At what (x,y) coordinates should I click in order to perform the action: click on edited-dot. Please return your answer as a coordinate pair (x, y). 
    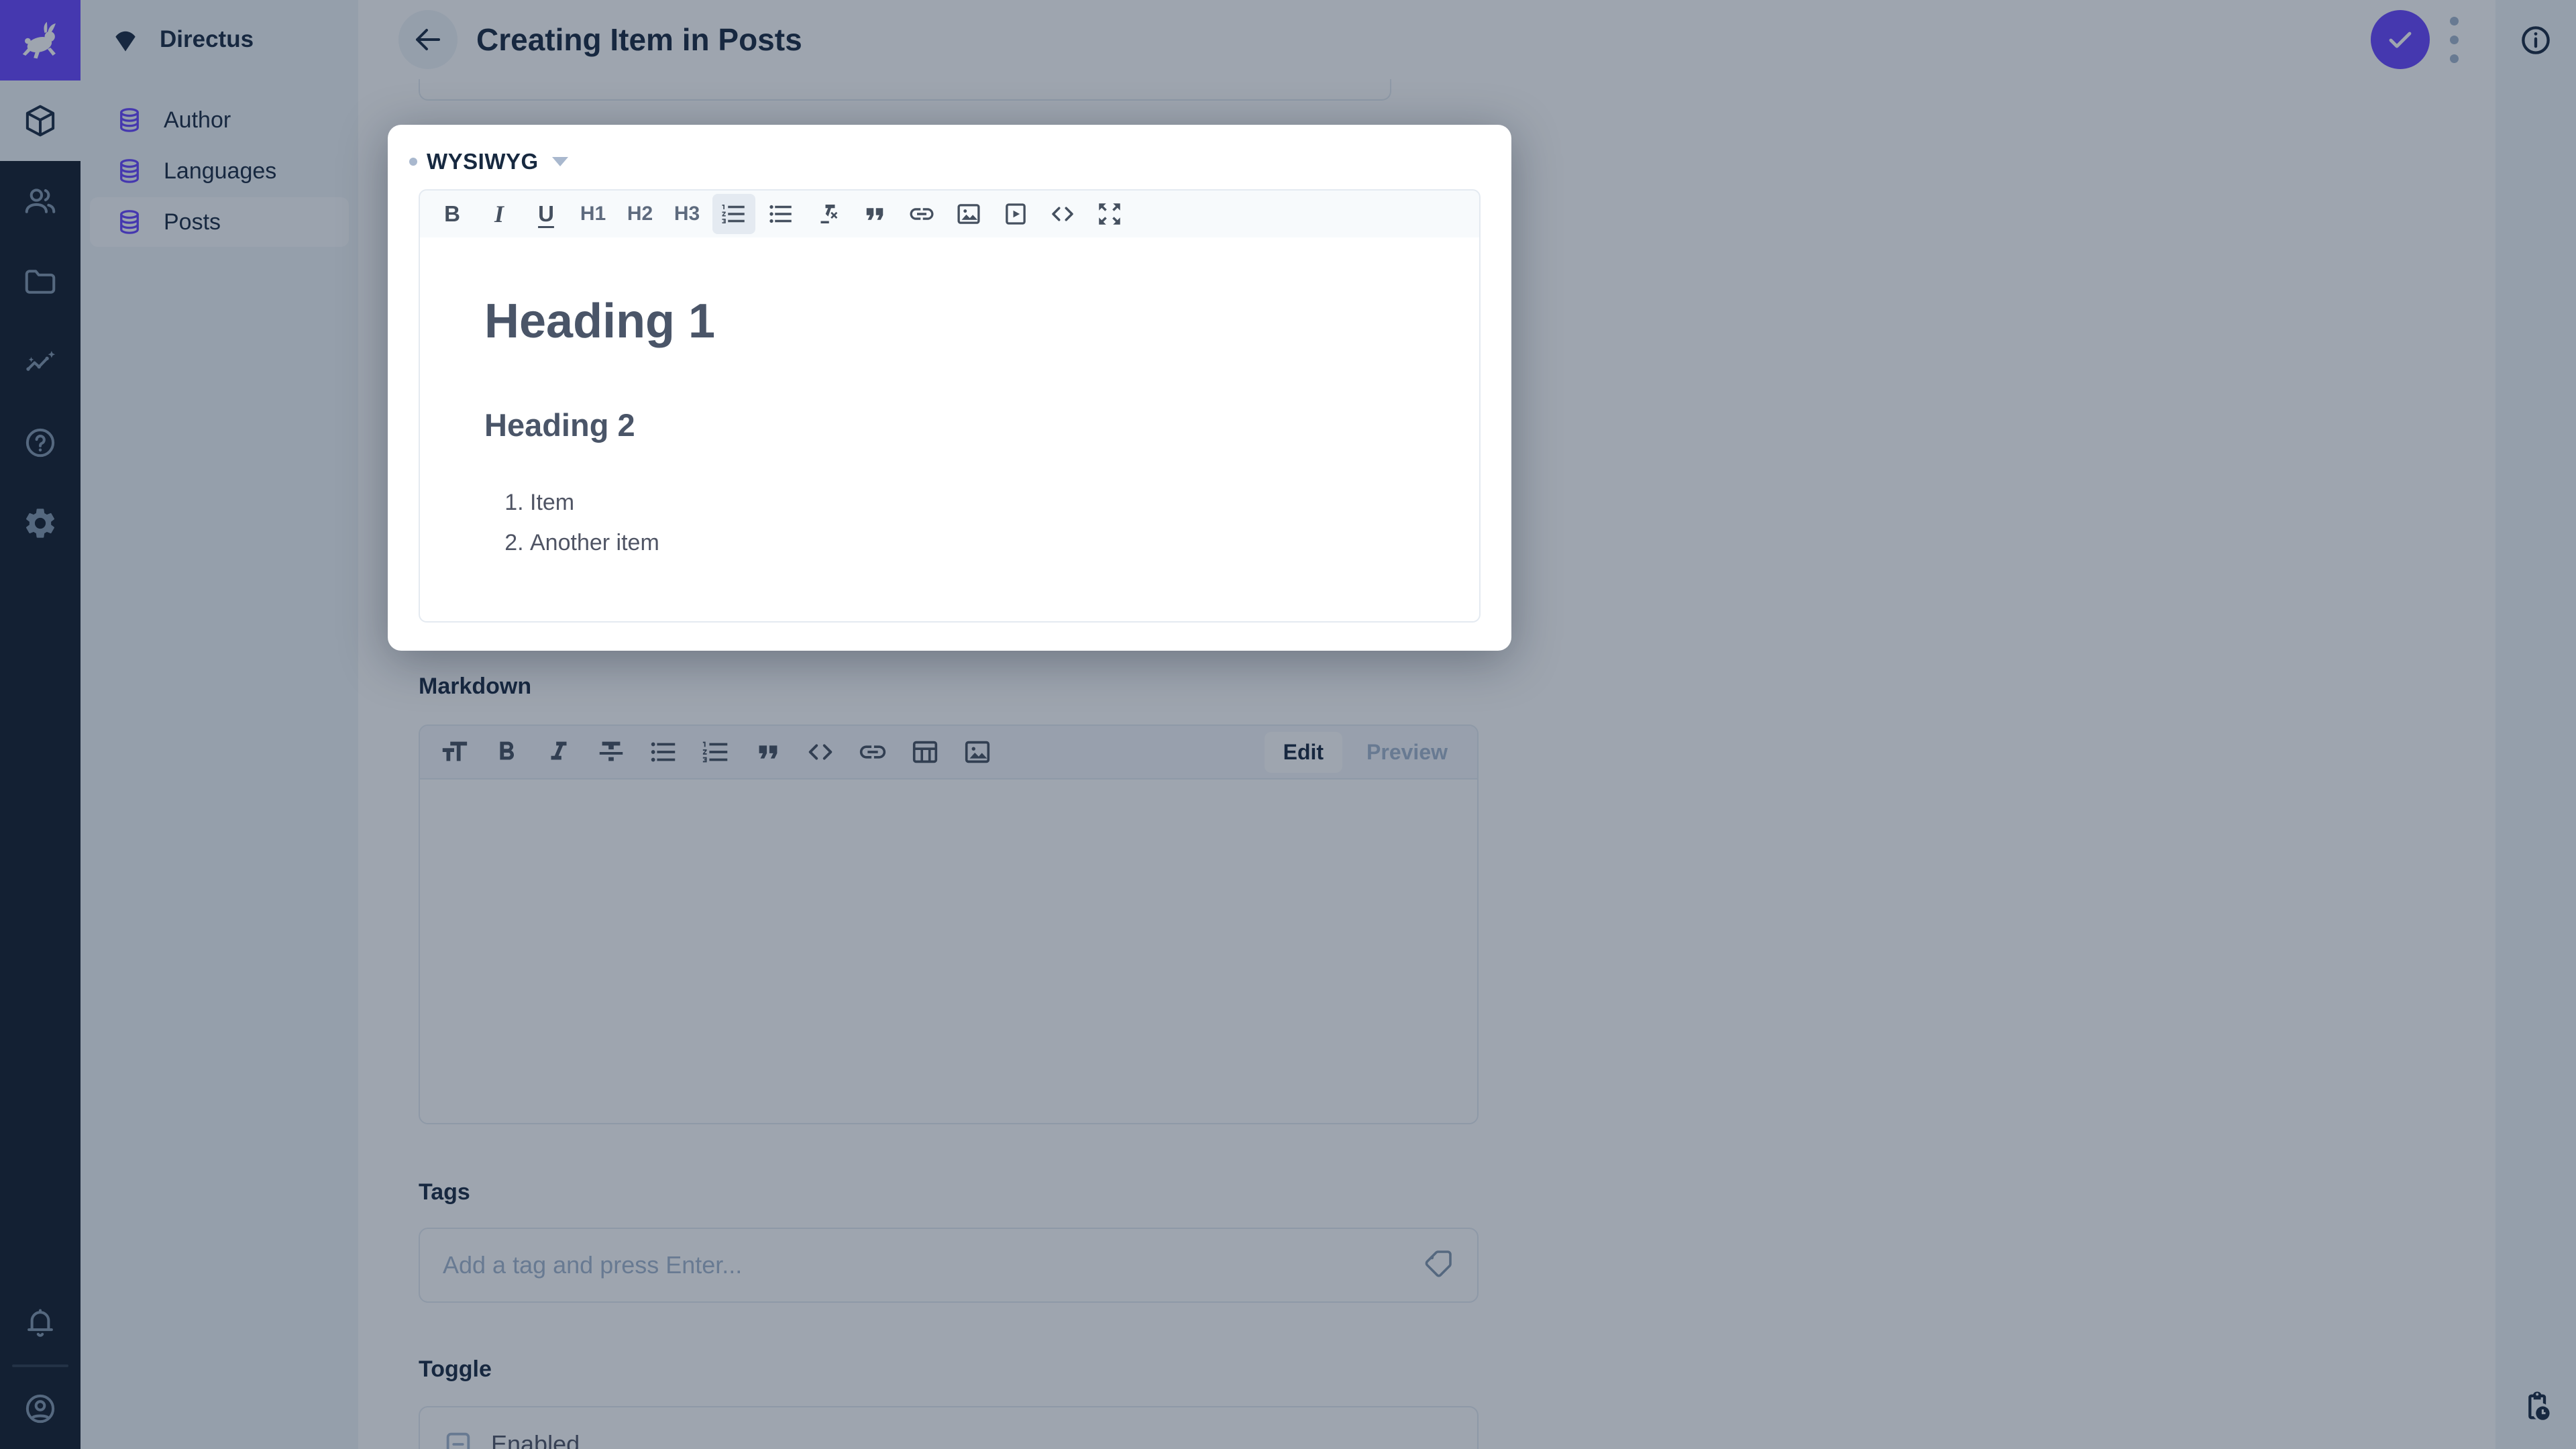
    Looking at the image, I should click on (413, 162).